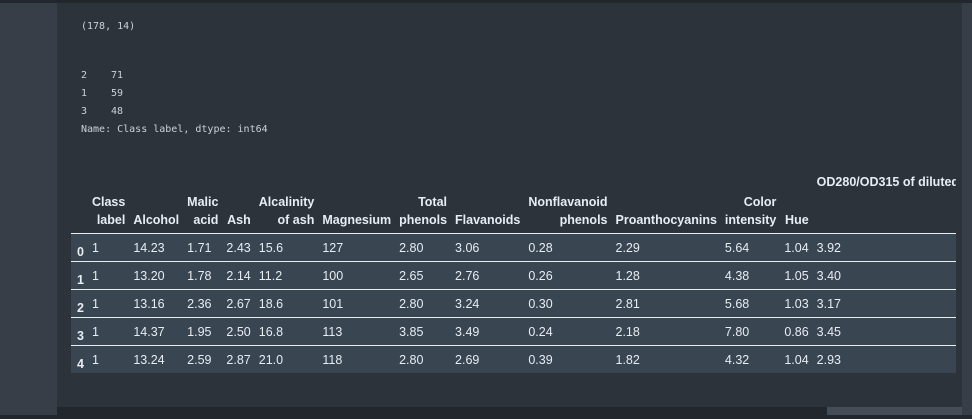 The width and height of the screenshot is (972, 419). Describe the element at coordinates (488, 220) in the screenshot. I see `column-header: Flavanoids` at that location.